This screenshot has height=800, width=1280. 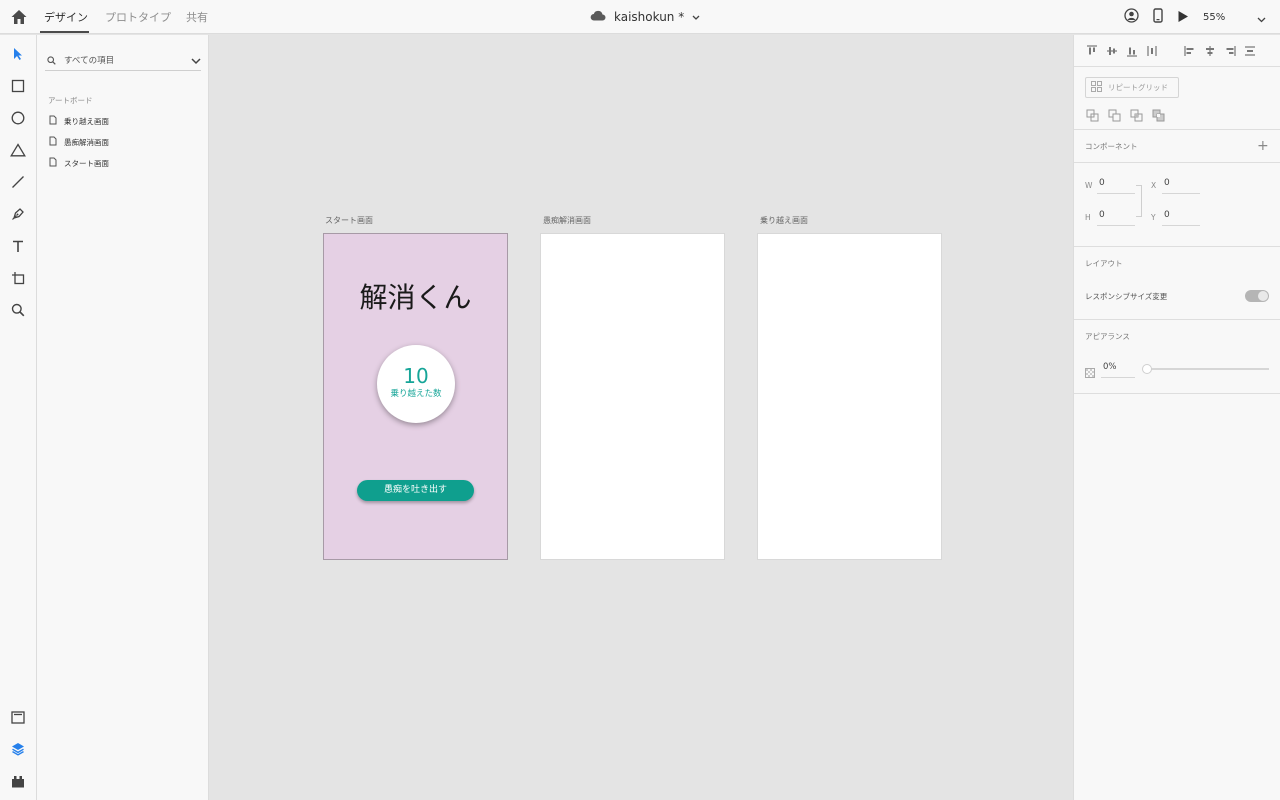 What do you see at coordinates (1118, 377) in the screenshot?
I see `opacity-underline` at bounding box center [1118, 377].